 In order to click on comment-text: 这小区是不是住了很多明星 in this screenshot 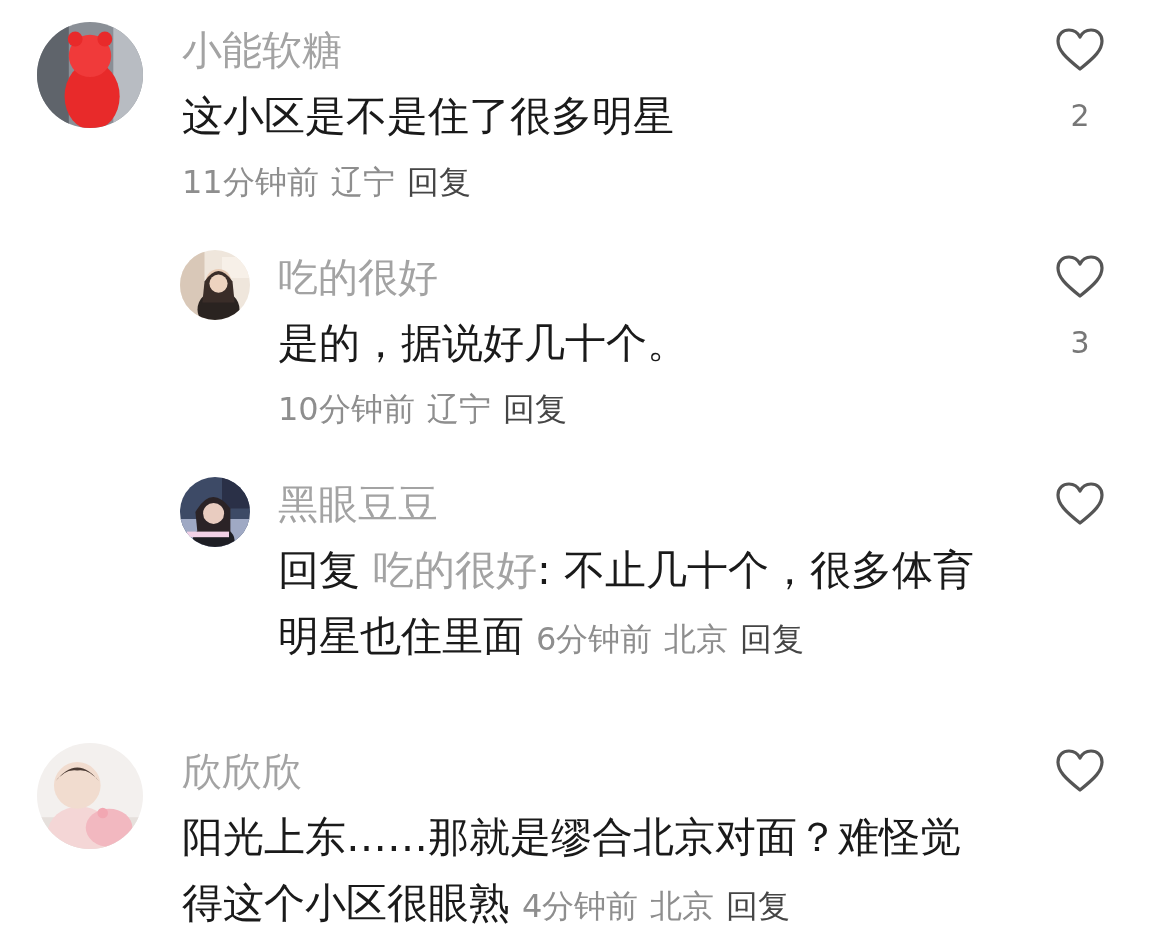, I will do `click(428, 116)`.